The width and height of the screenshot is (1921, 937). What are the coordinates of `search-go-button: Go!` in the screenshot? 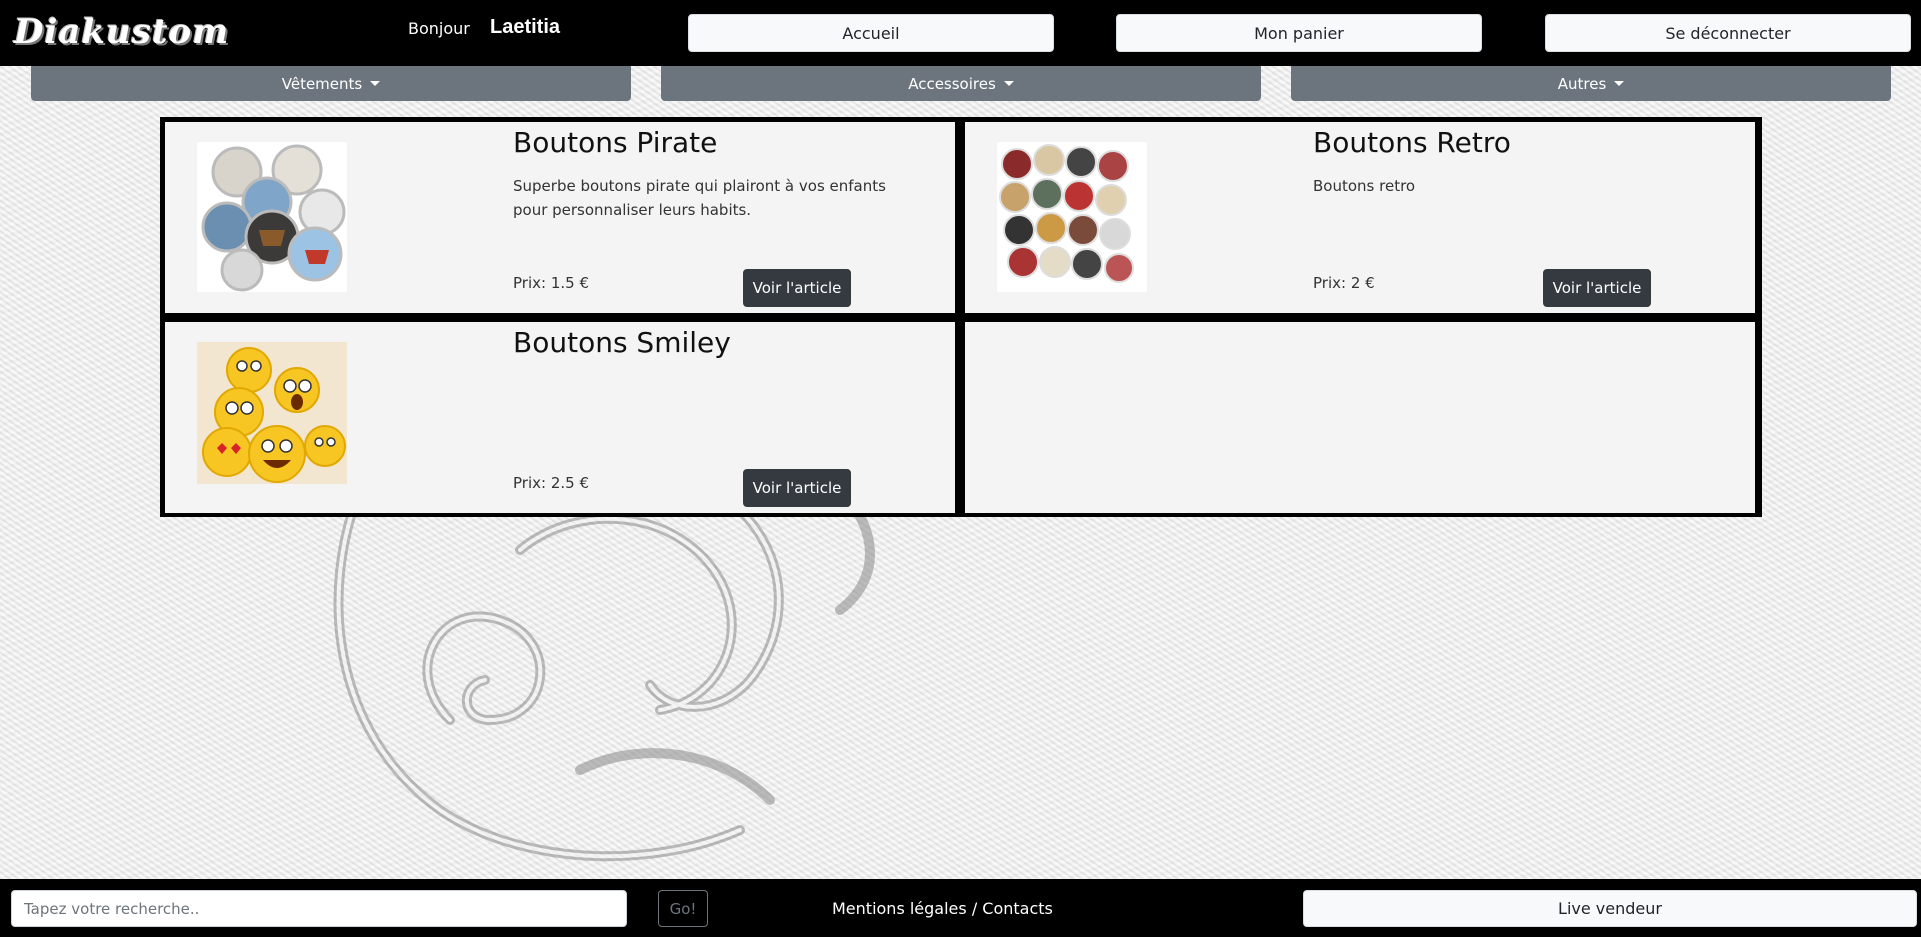 It's located at (683, 908).